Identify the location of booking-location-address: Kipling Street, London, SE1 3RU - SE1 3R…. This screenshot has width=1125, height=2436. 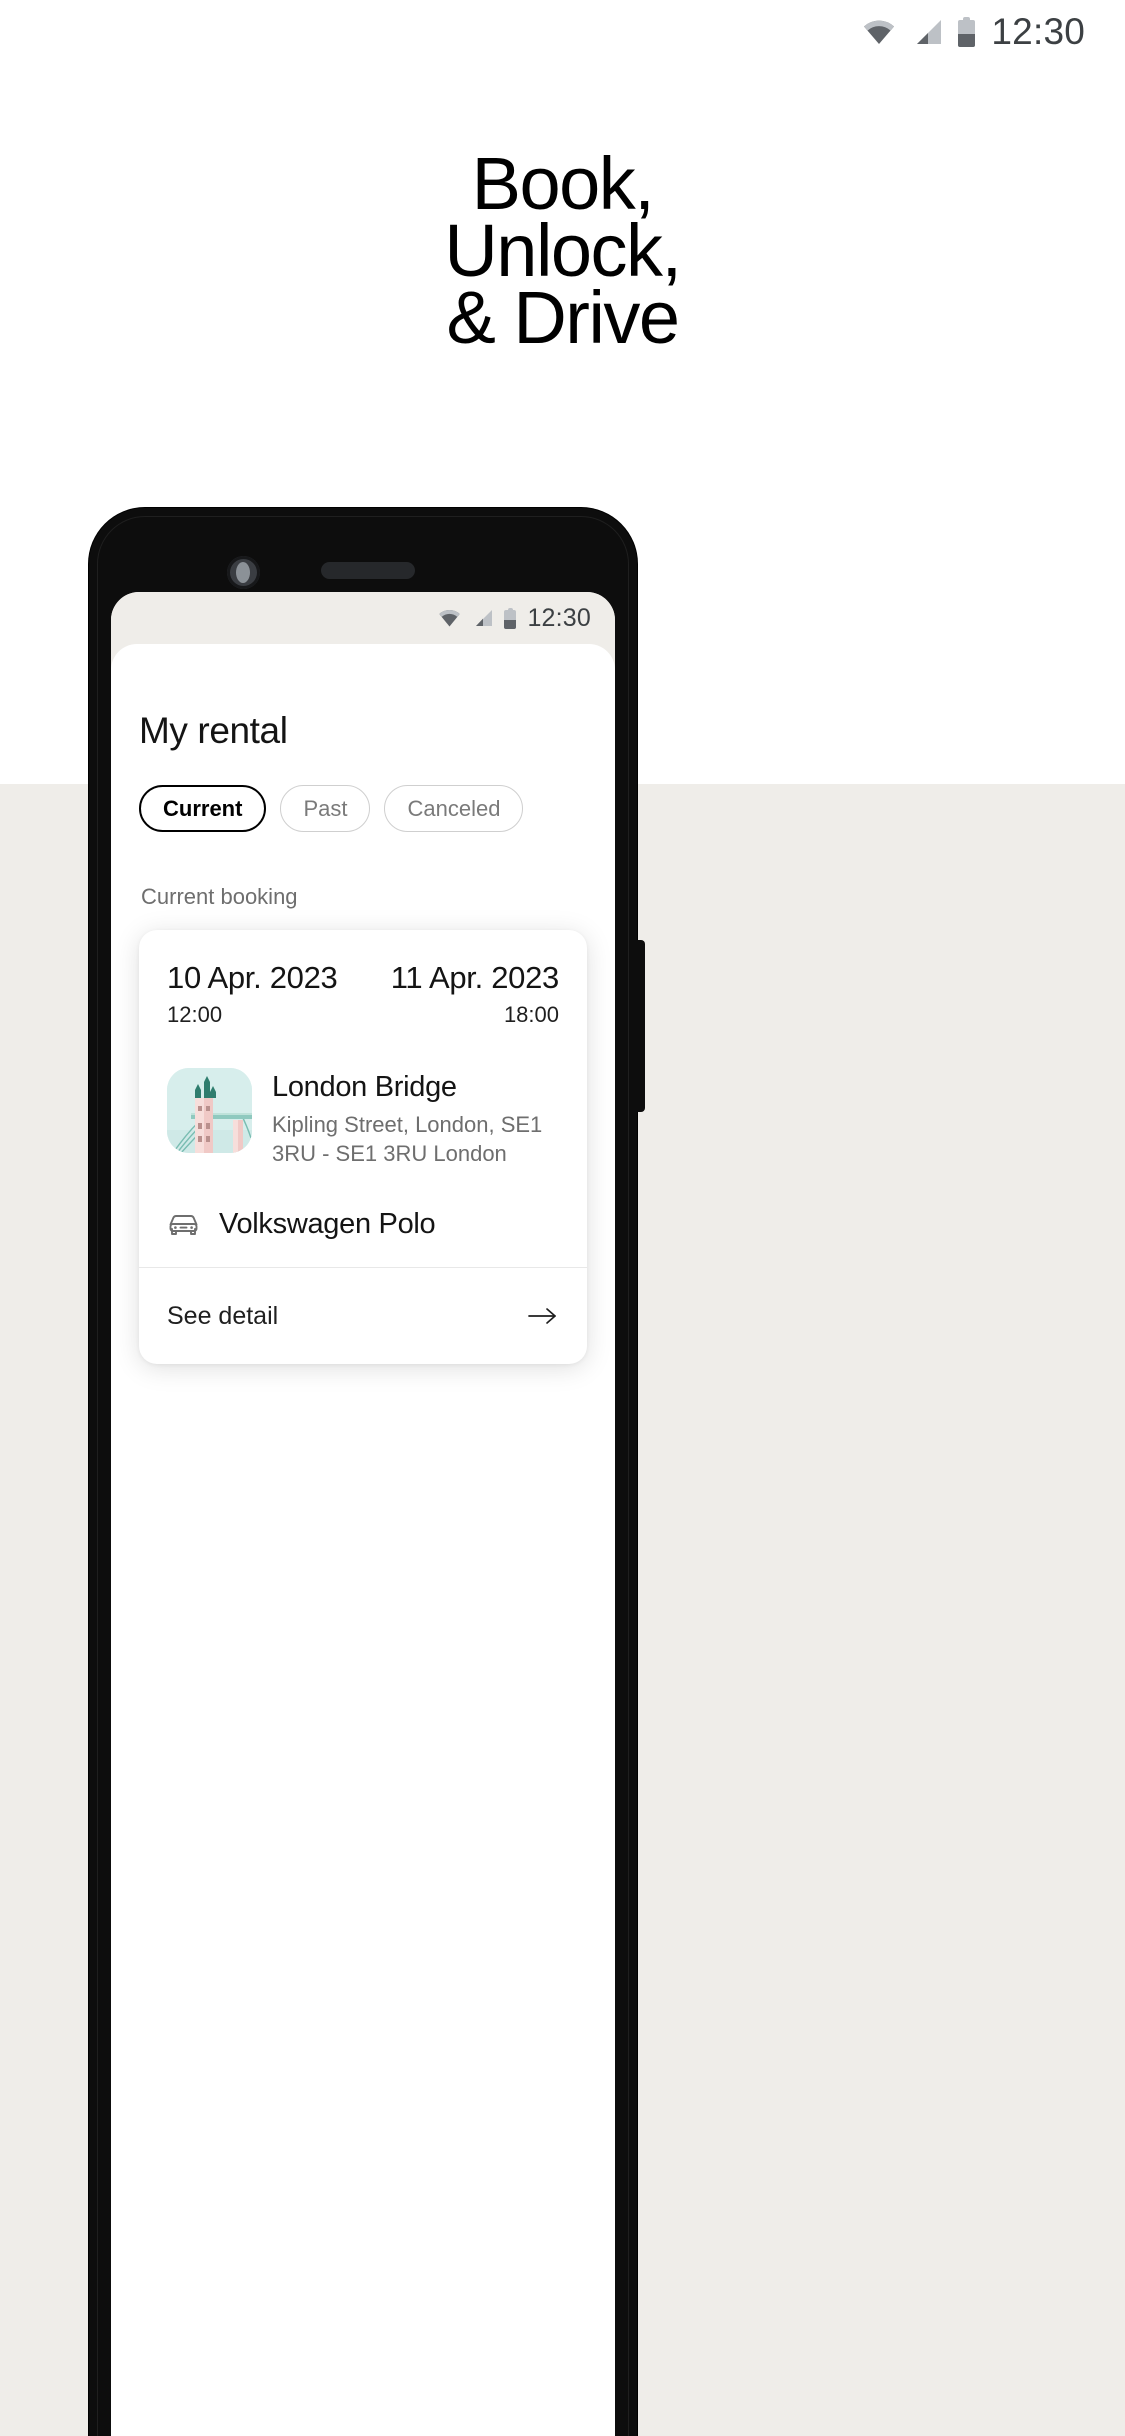
(407, 1139).